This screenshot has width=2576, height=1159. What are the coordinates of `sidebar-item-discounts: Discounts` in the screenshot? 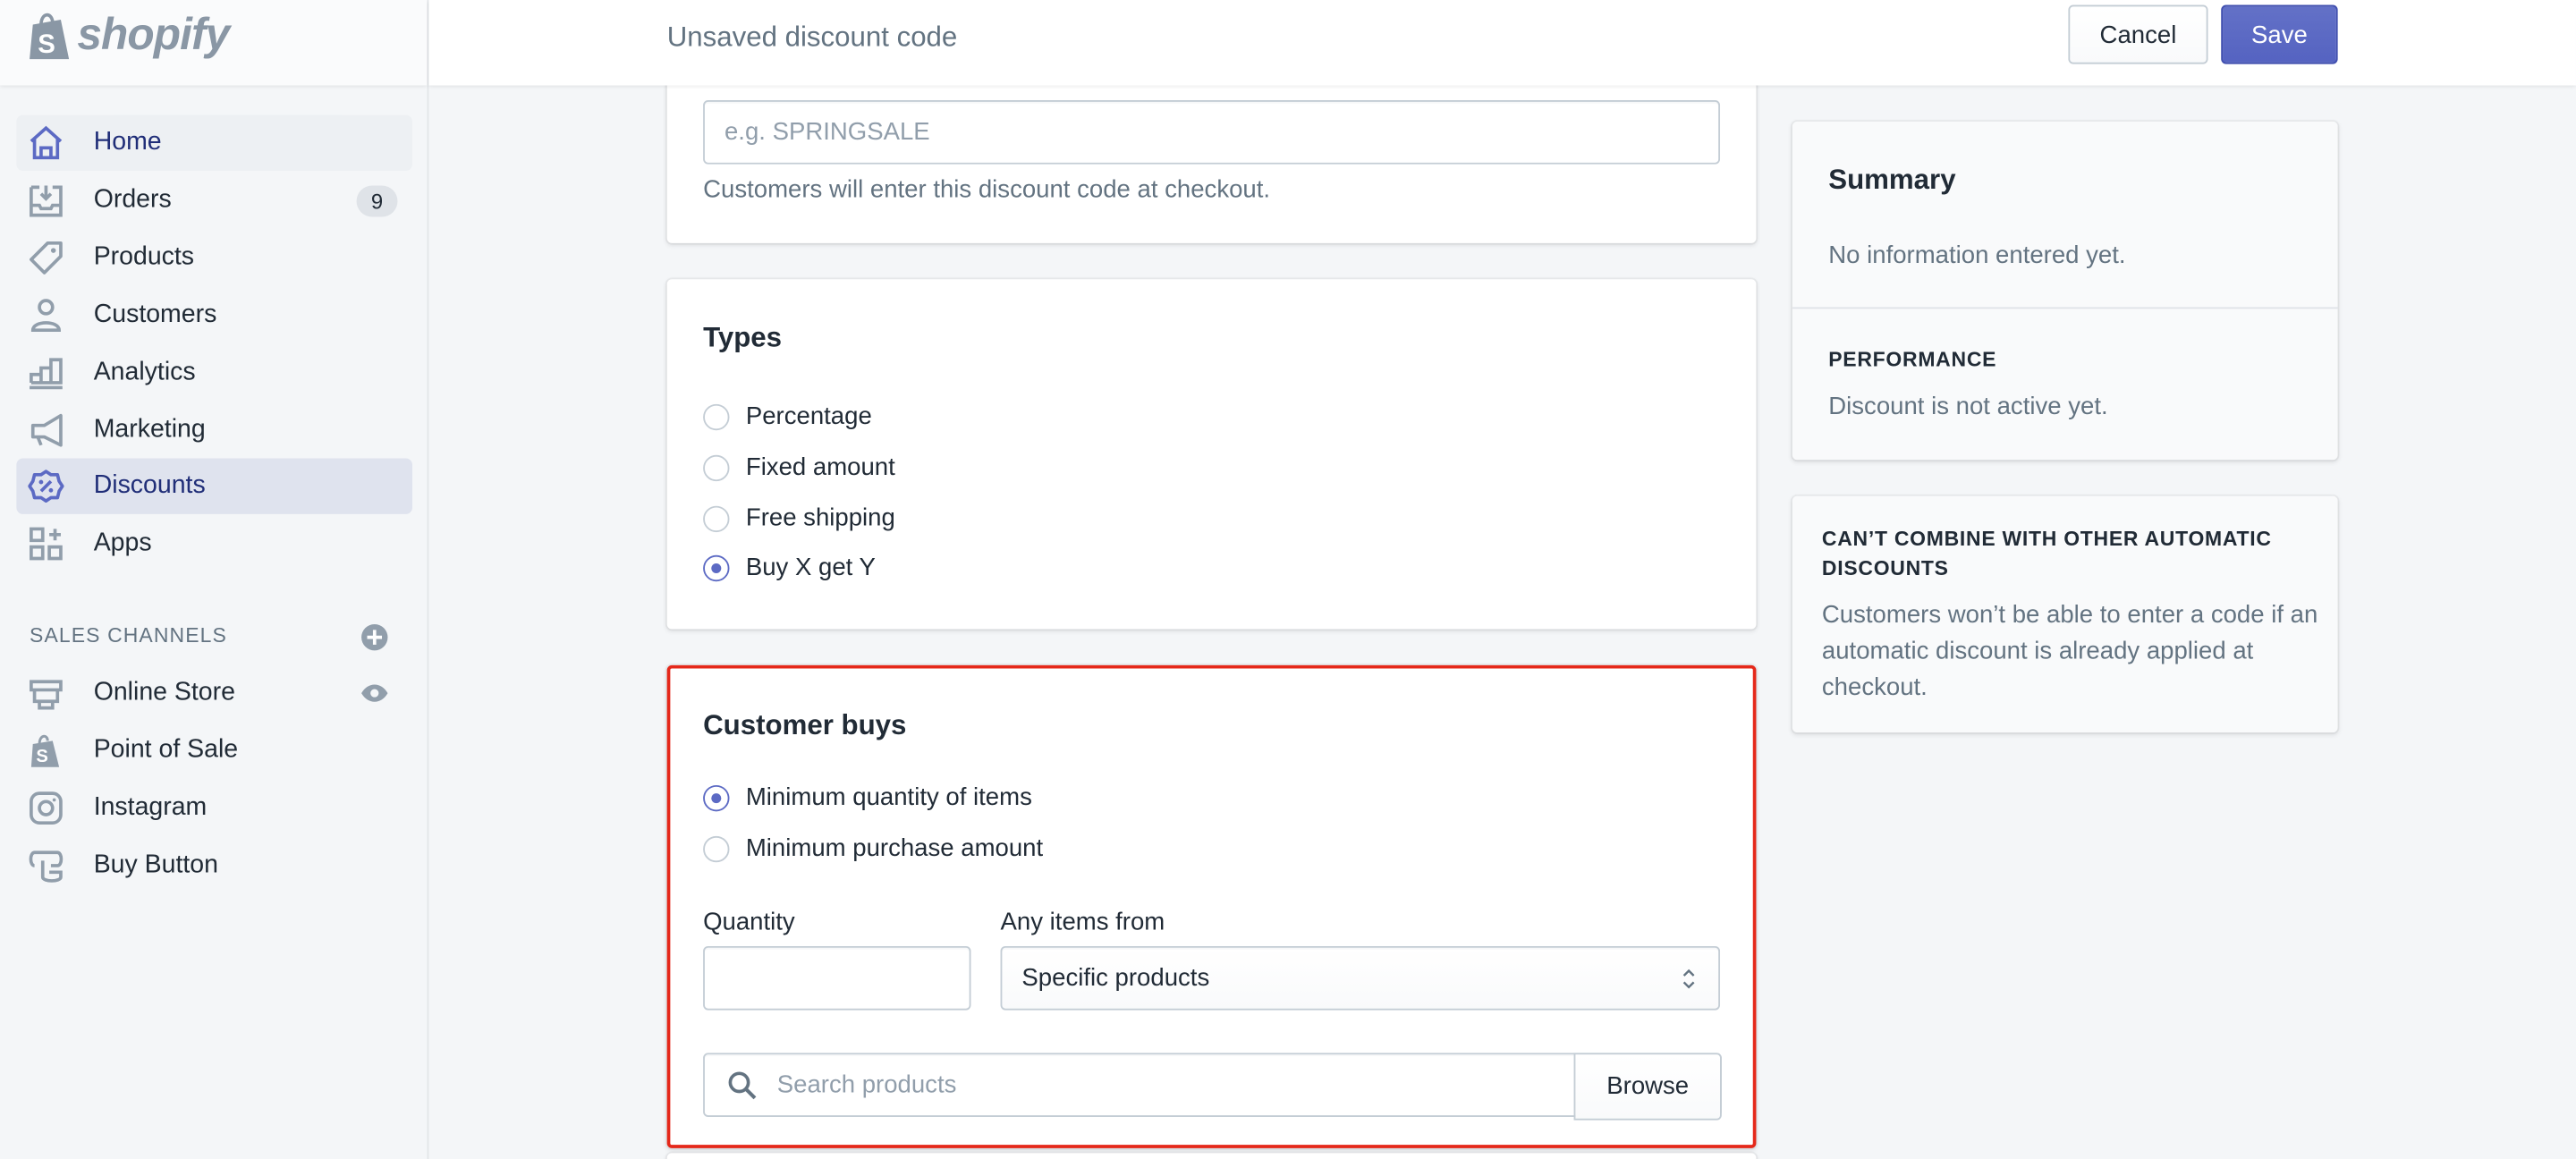 It's located at (214, 486).